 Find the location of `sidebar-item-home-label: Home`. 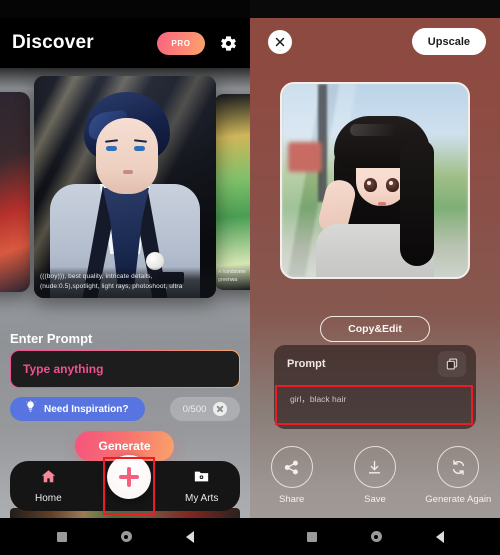

sidebar-item-home-label: Home is located at coordinates (48, 498).